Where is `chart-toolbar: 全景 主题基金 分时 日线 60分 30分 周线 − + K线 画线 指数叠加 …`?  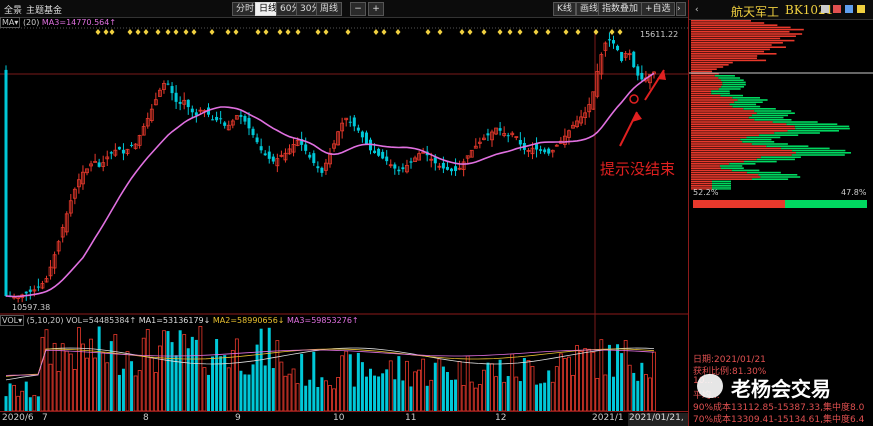
chart-toolbar: 全景 主题基金 分时 日线 60分 30分 周线 − + K线 画线 指数叠加 … is located at coordinates (344, 9).